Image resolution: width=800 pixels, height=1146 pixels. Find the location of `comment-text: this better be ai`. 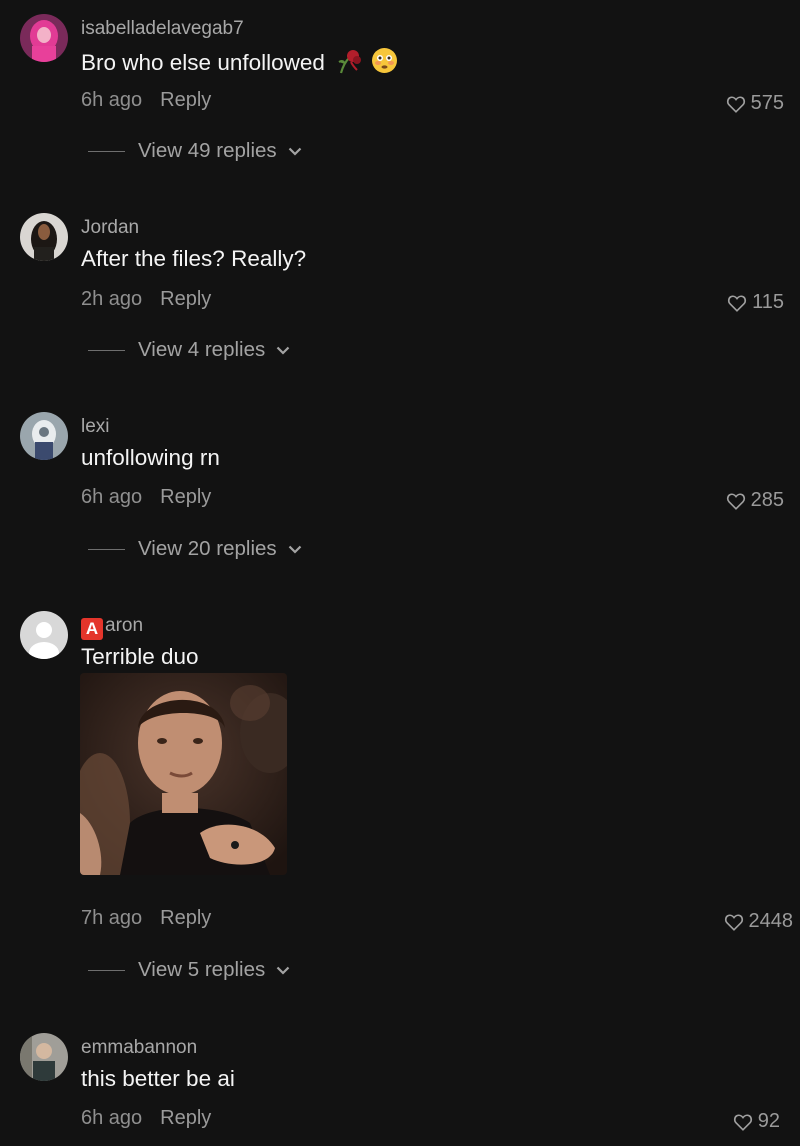

comment-text: this better be ai is located at coordinates (158, 1078).